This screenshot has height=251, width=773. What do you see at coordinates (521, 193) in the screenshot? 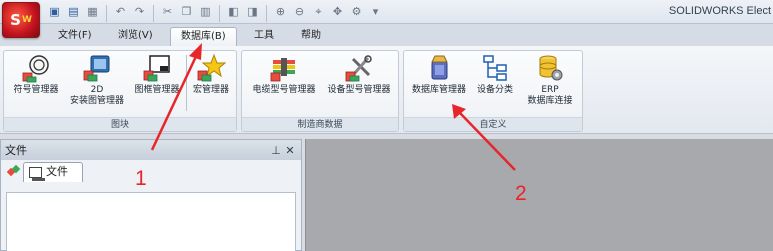
I see `annotation-number-2: 2` at bounding box center [521, 193].